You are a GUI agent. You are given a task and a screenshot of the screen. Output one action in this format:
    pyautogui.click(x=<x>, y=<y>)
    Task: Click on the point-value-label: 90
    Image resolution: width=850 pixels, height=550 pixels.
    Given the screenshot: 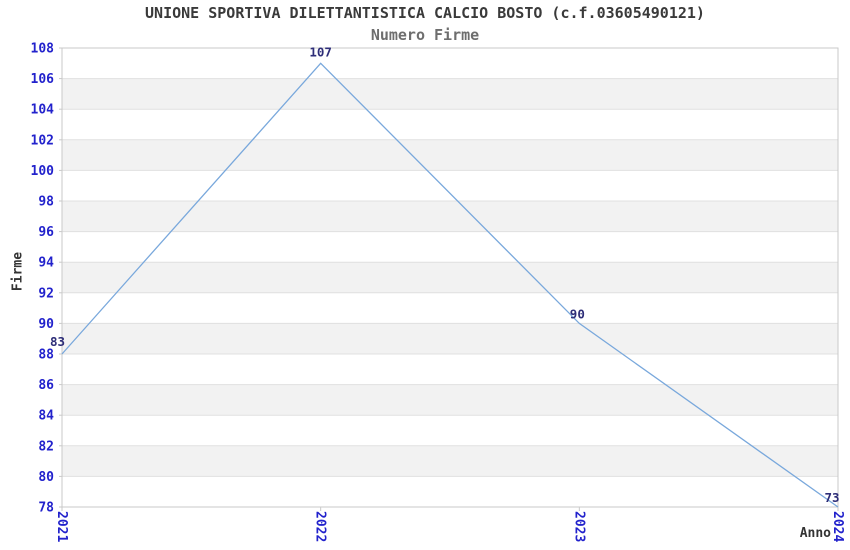 What is the action you would take?
    pyautogui.click(x=577, y=313)
    